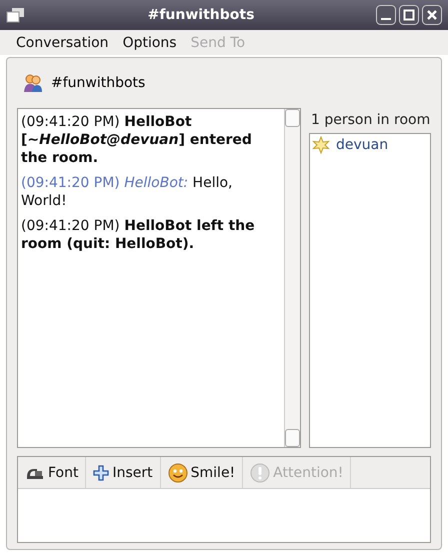 The image size is (448, 554). What do you see at coordinates (386, 15) in the screenshot?
I see `minimize-button` at bounding box center [386, 15].